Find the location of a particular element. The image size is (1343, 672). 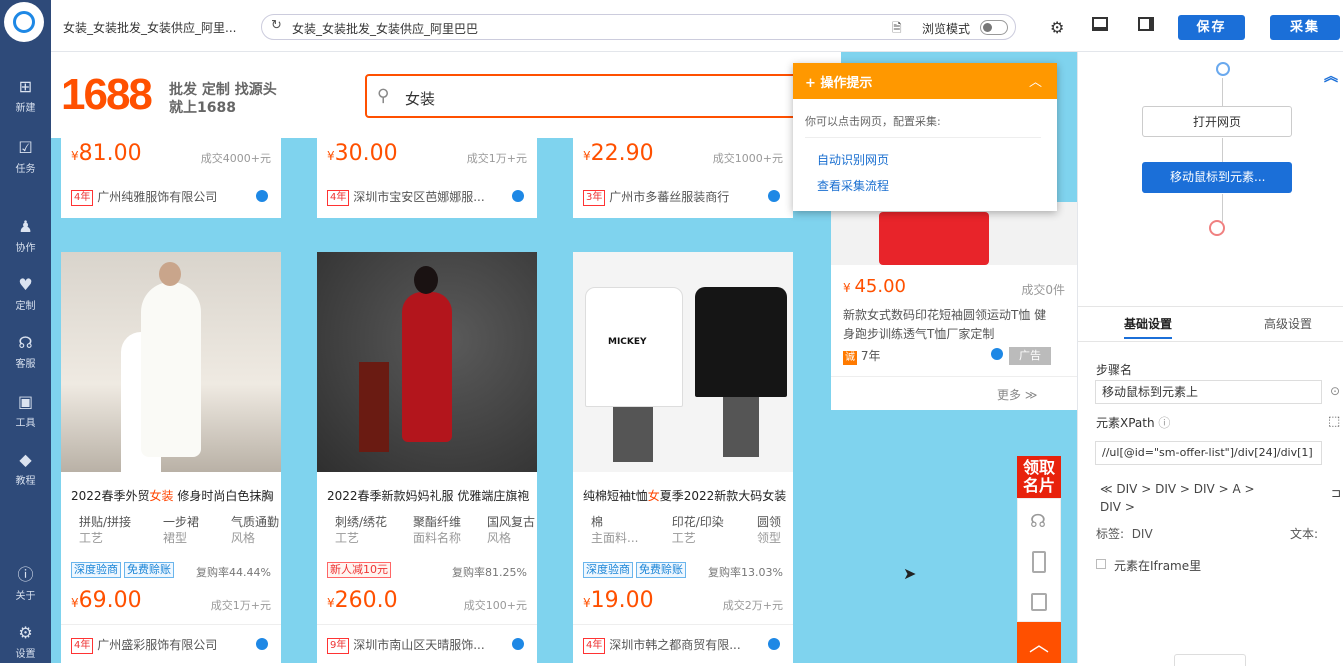

page-info-icon: 🗎 is located at coordinates (897, 29).